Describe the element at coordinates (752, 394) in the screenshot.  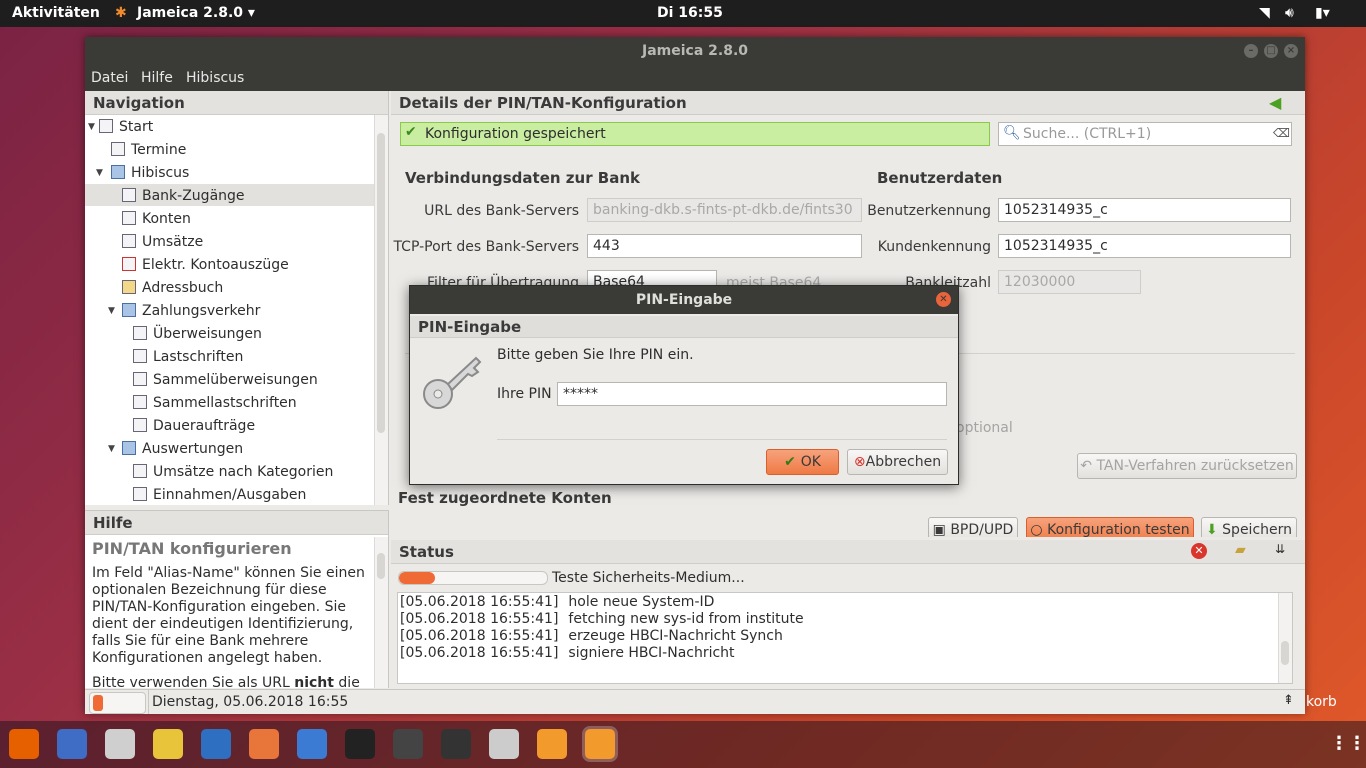
I see `pin-input: *****` at that location.